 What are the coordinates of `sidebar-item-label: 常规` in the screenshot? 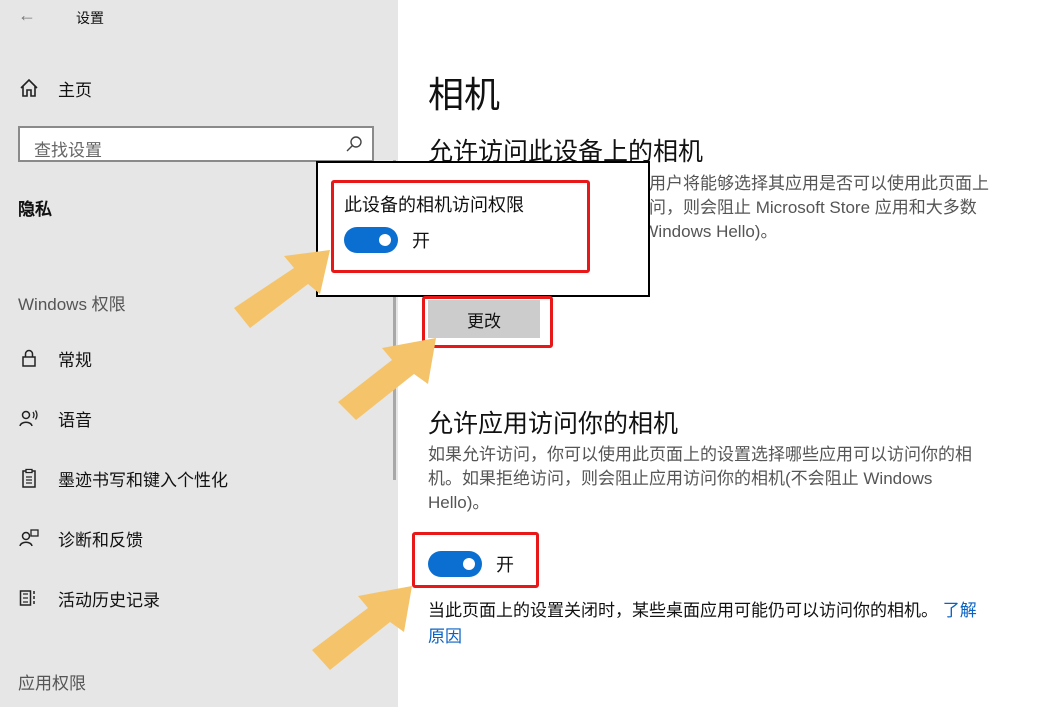 It's located at (75, 360).